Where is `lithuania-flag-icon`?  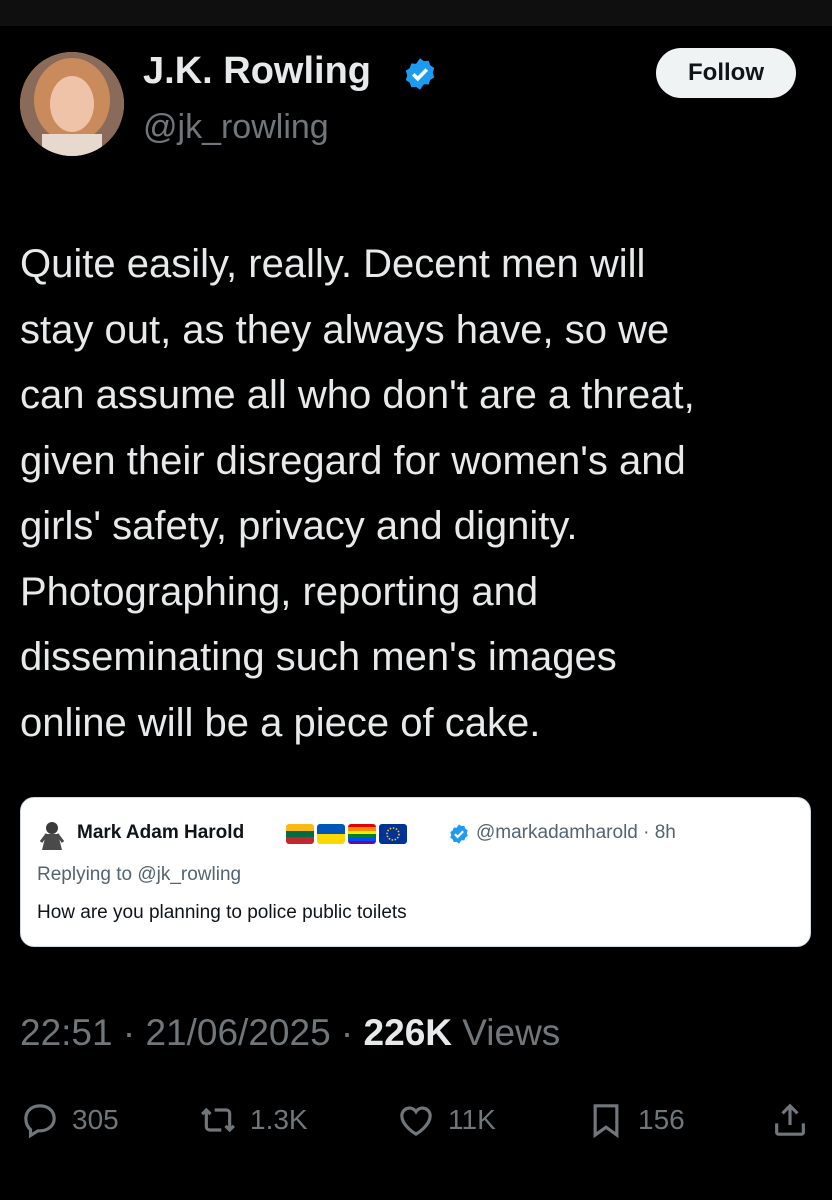
lithuania-flag-icon is located at coordinates (300, 834).